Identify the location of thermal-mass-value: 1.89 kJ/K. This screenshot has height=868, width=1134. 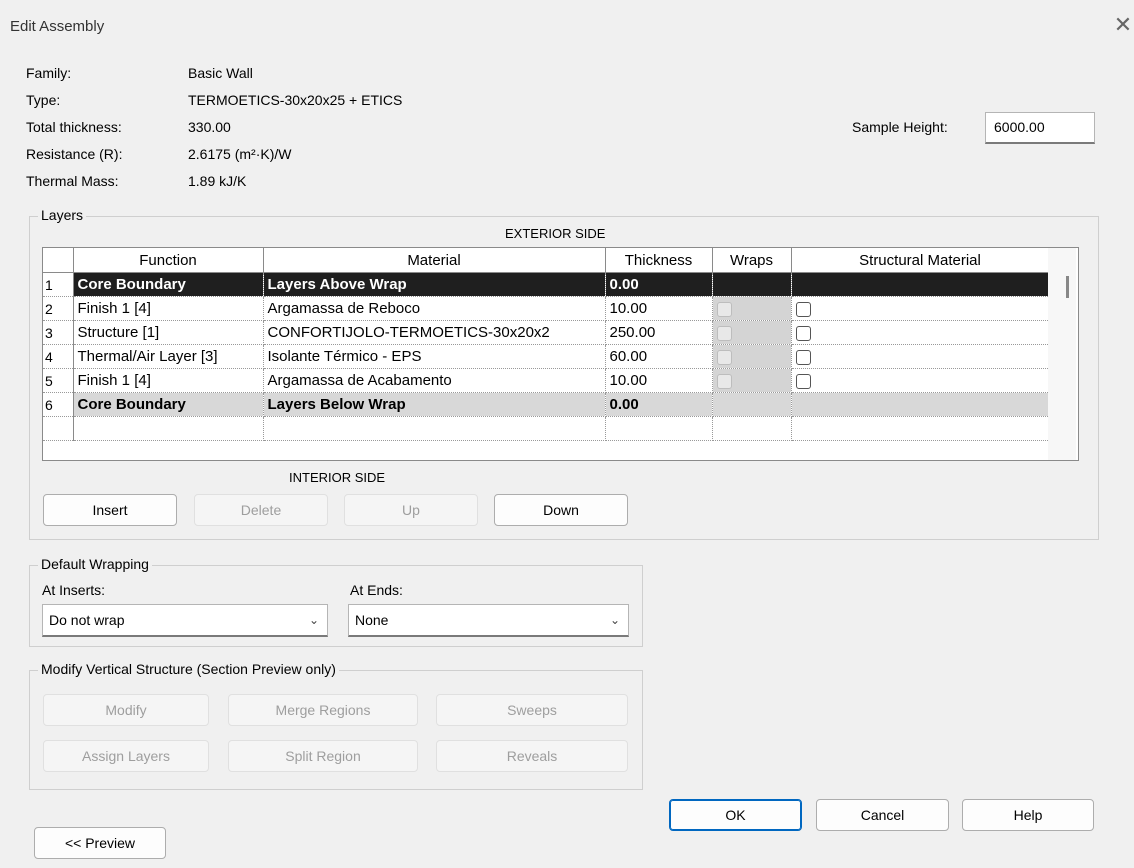
(217, 181).